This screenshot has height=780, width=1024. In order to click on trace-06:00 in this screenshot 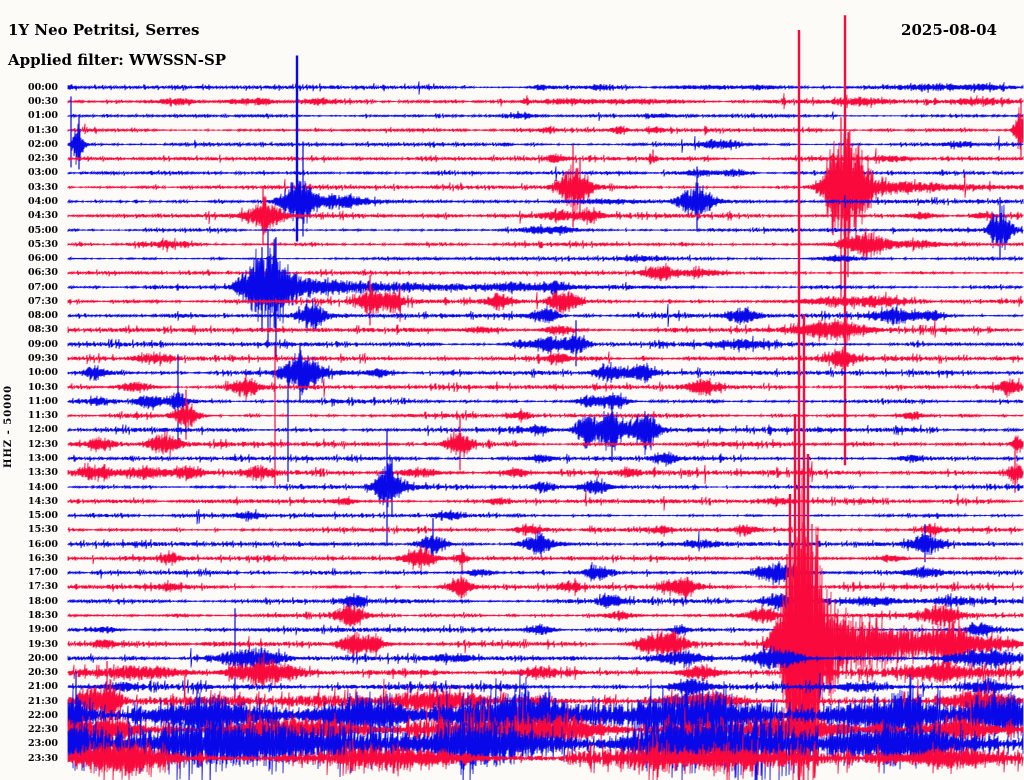, I will do `click(545, 258)`.